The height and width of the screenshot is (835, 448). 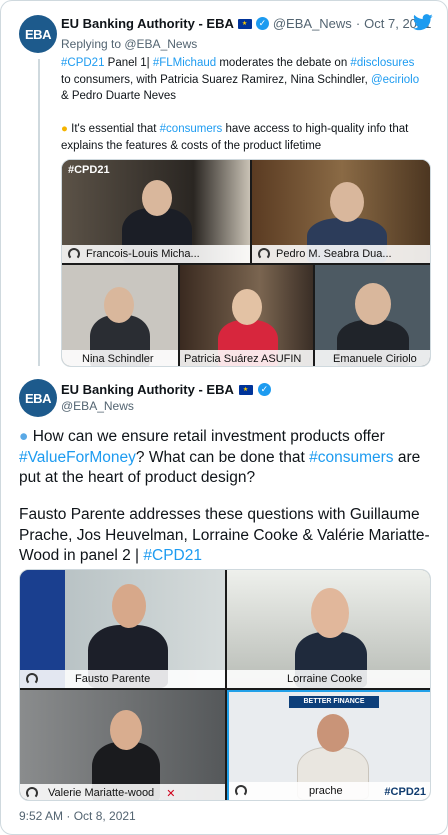 I want to click on participant-name: prache, so click(x=326, y=791).